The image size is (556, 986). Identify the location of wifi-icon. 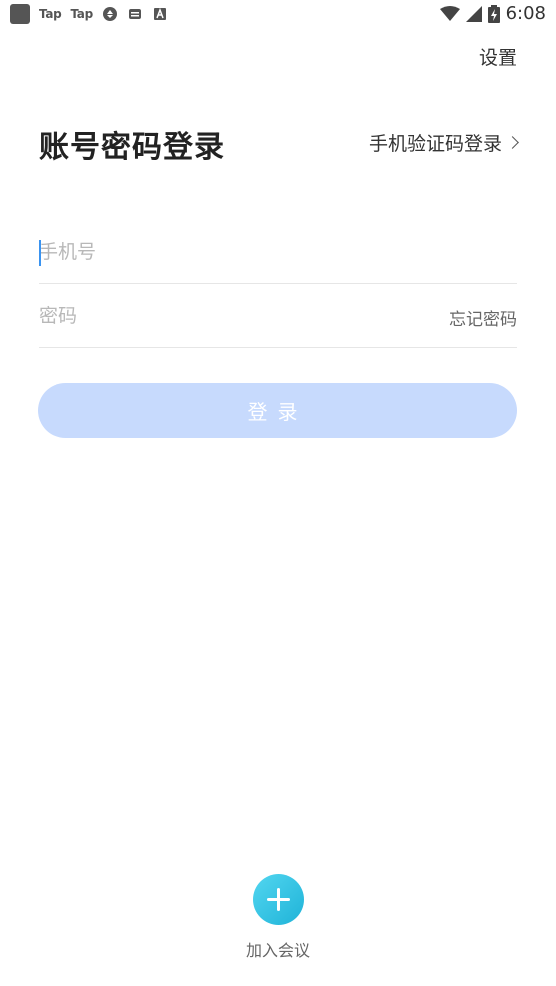
(449, 13).